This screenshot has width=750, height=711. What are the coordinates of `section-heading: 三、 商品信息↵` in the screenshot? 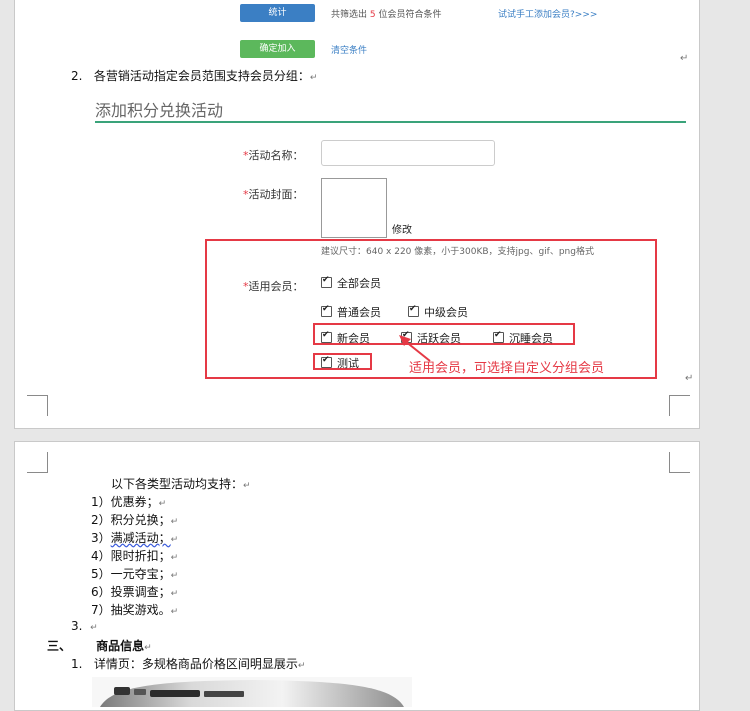 It's located at (99, 646).